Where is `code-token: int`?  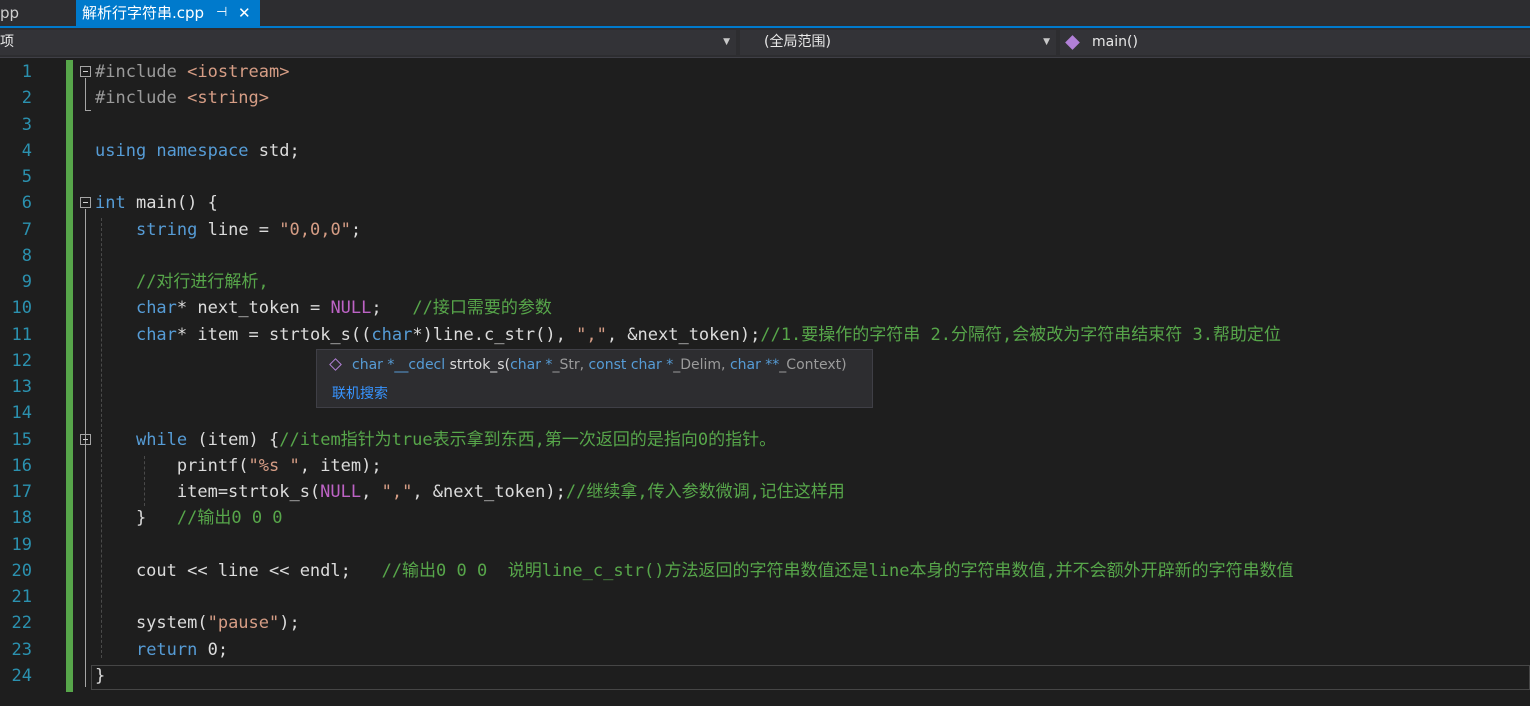 code-token: int is located at coordinates (110, 203).